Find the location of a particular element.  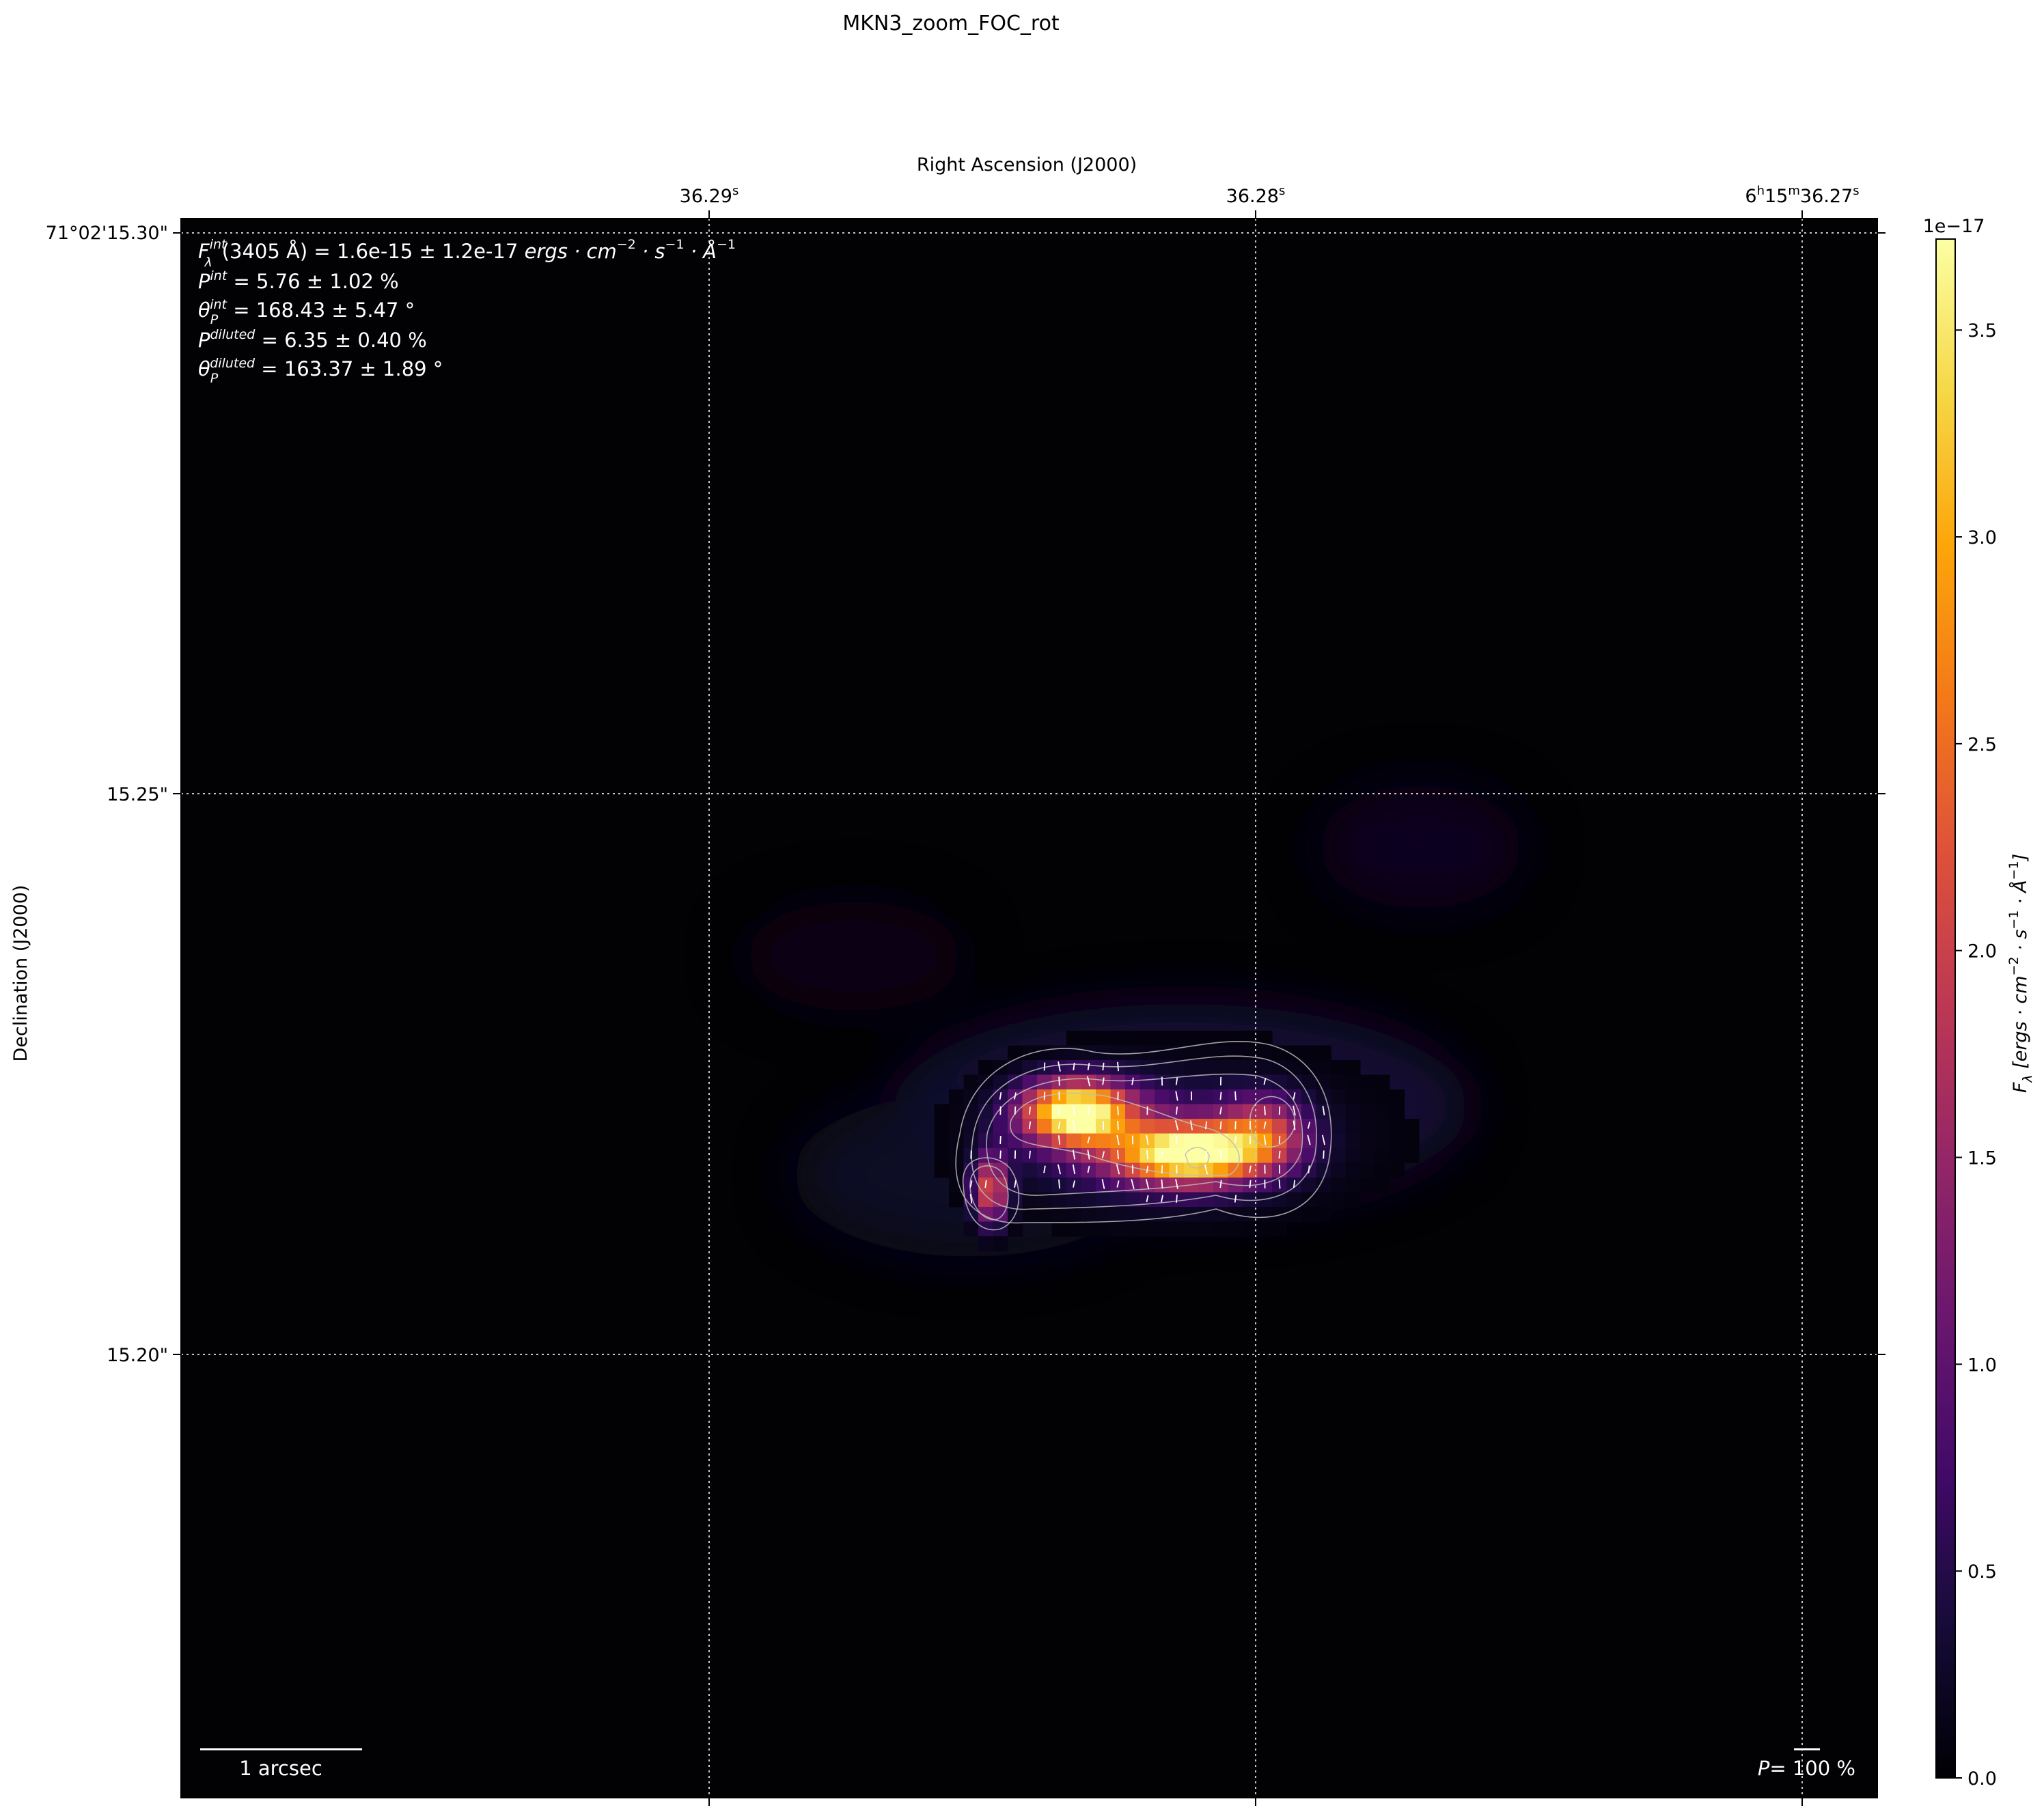

chart-title: MKN3_zoom_FOC_rot is located at coordinates (951, 24).